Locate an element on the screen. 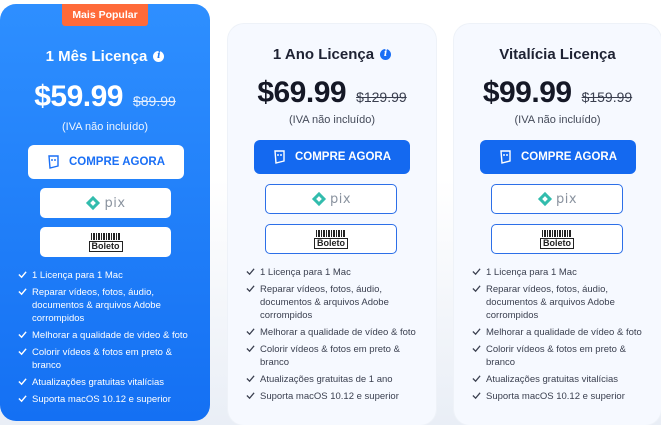  original-price: $89.99 is located at coordinates (154, 101).